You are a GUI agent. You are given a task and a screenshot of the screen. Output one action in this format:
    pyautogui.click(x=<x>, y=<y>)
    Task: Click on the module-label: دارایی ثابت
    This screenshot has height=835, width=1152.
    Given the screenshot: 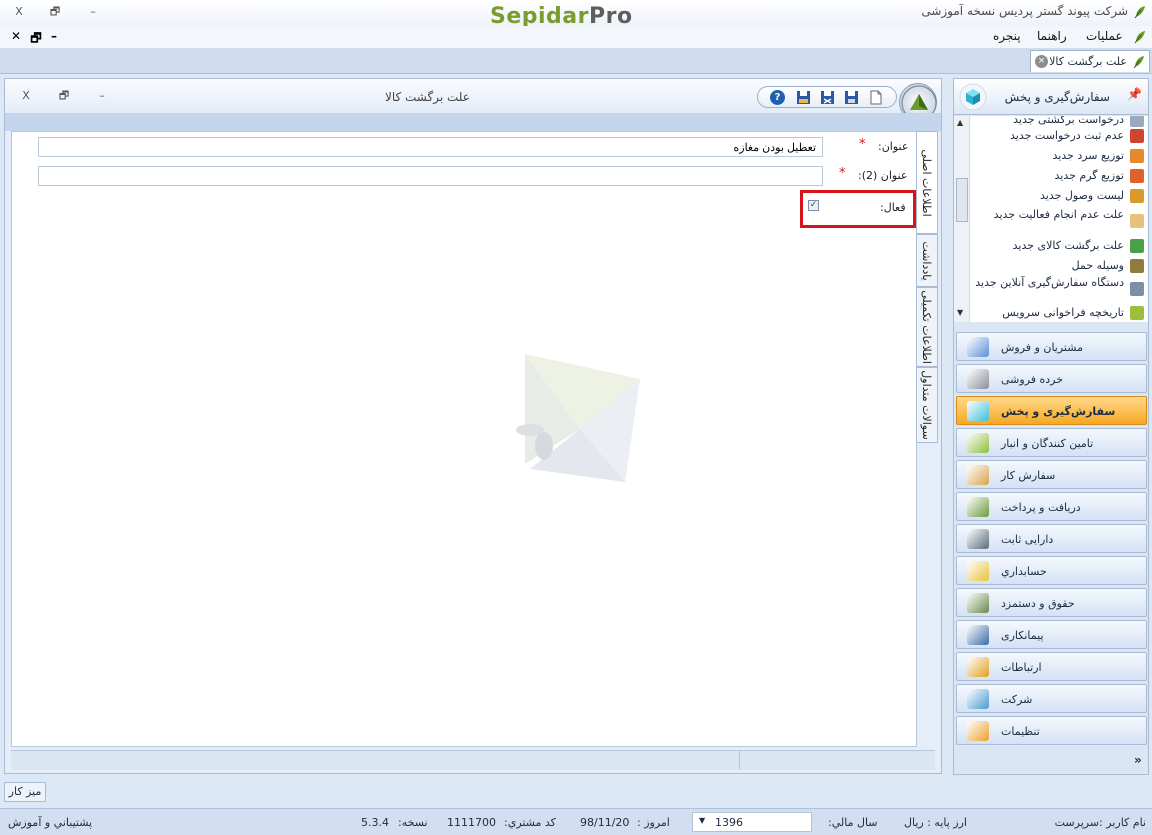 What is the action you would take?
    pyautogui.click(x=1027, y=539)
    